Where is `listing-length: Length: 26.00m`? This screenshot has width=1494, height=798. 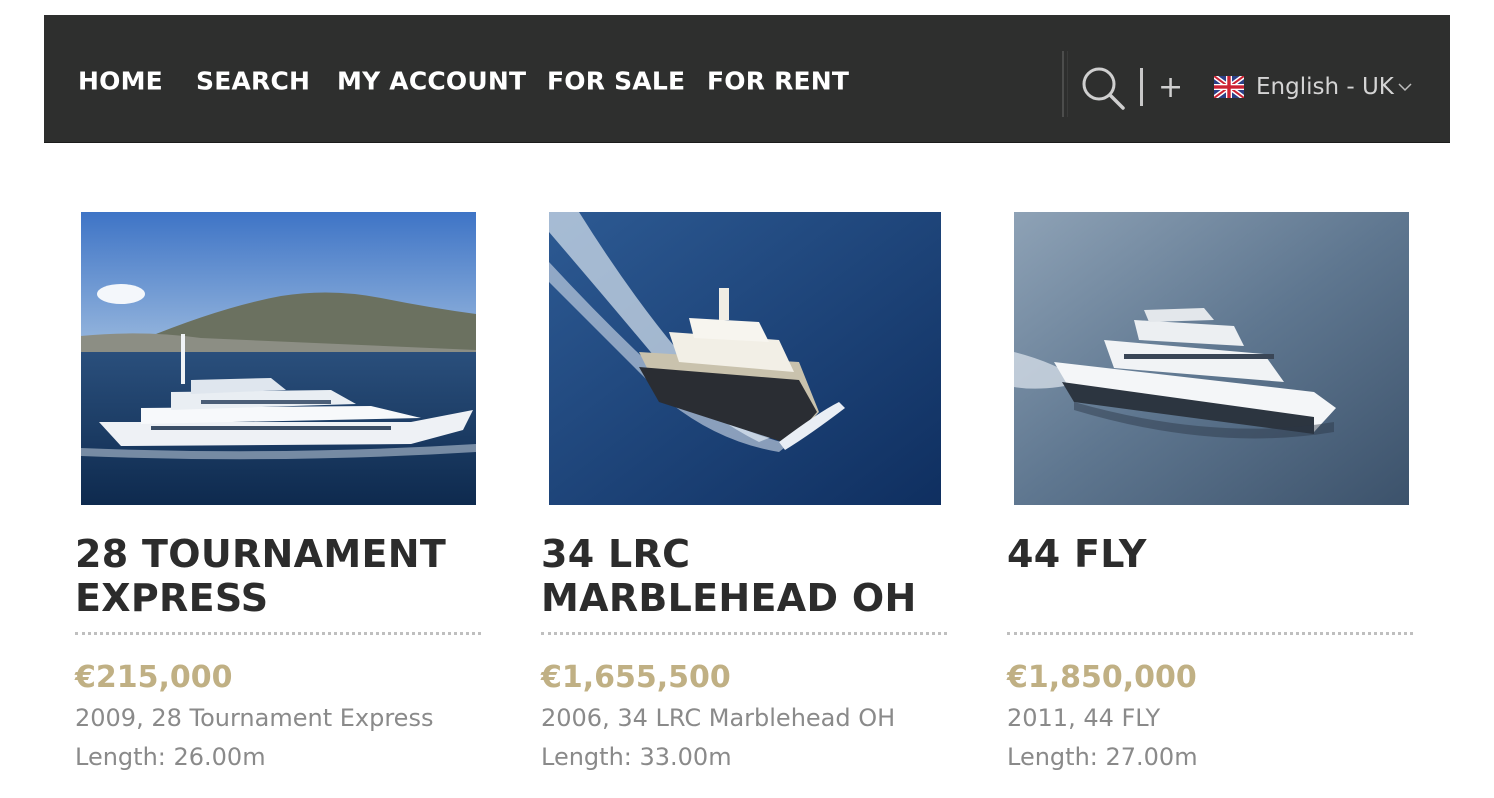
listing-length: Length: 26.00m is located at coordinates (170, 757).